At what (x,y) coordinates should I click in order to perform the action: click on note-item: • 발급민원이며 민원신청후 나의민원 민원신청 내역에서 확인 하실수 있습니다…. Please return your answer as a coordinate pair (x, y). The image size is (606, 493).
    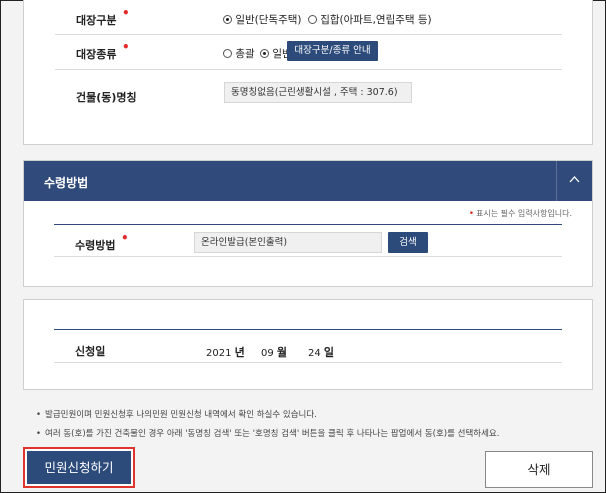
    Looking at the image, I should click on (176, 415).